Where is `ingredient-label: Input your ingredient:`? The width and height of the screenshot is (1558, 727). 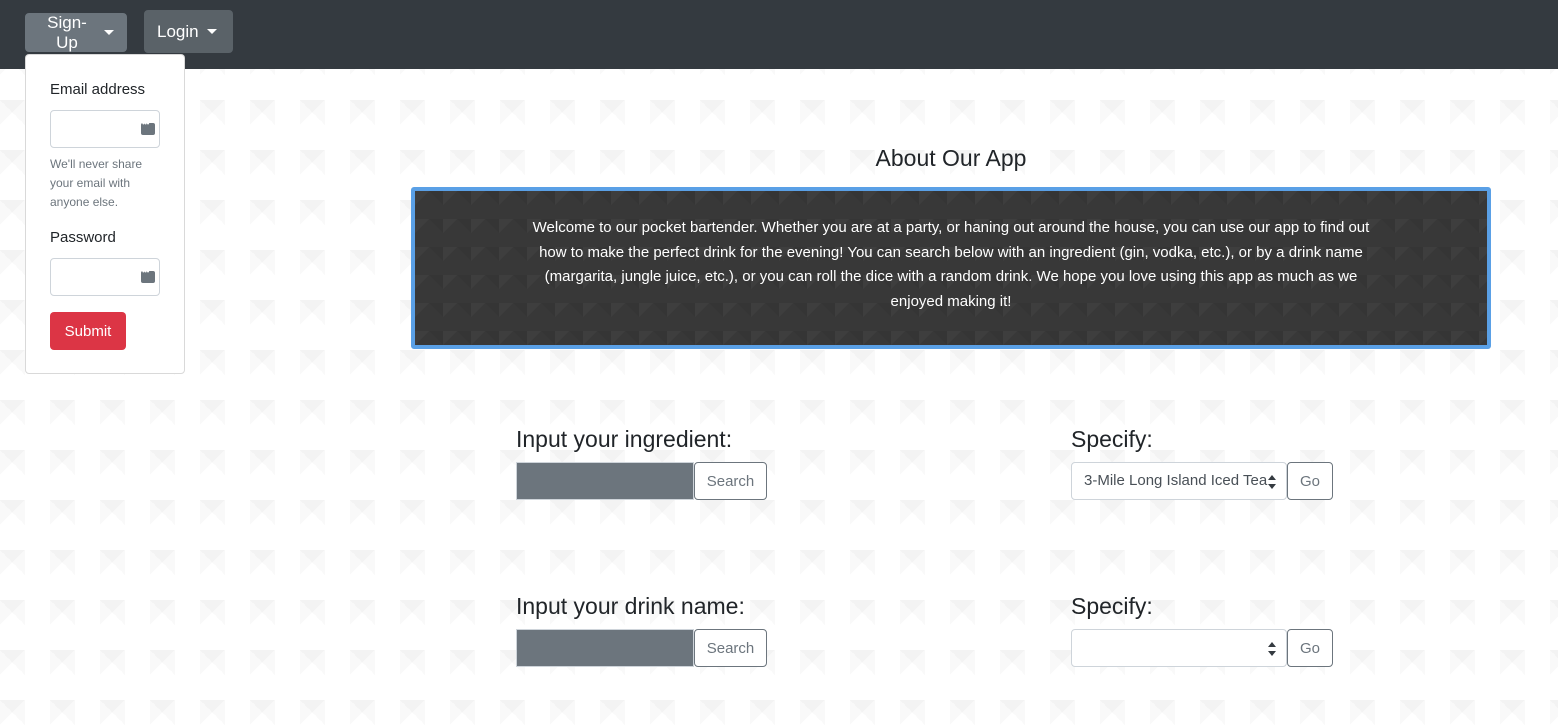 ingredient-label: Input your ingredient: is located at coordinates (624, 439).